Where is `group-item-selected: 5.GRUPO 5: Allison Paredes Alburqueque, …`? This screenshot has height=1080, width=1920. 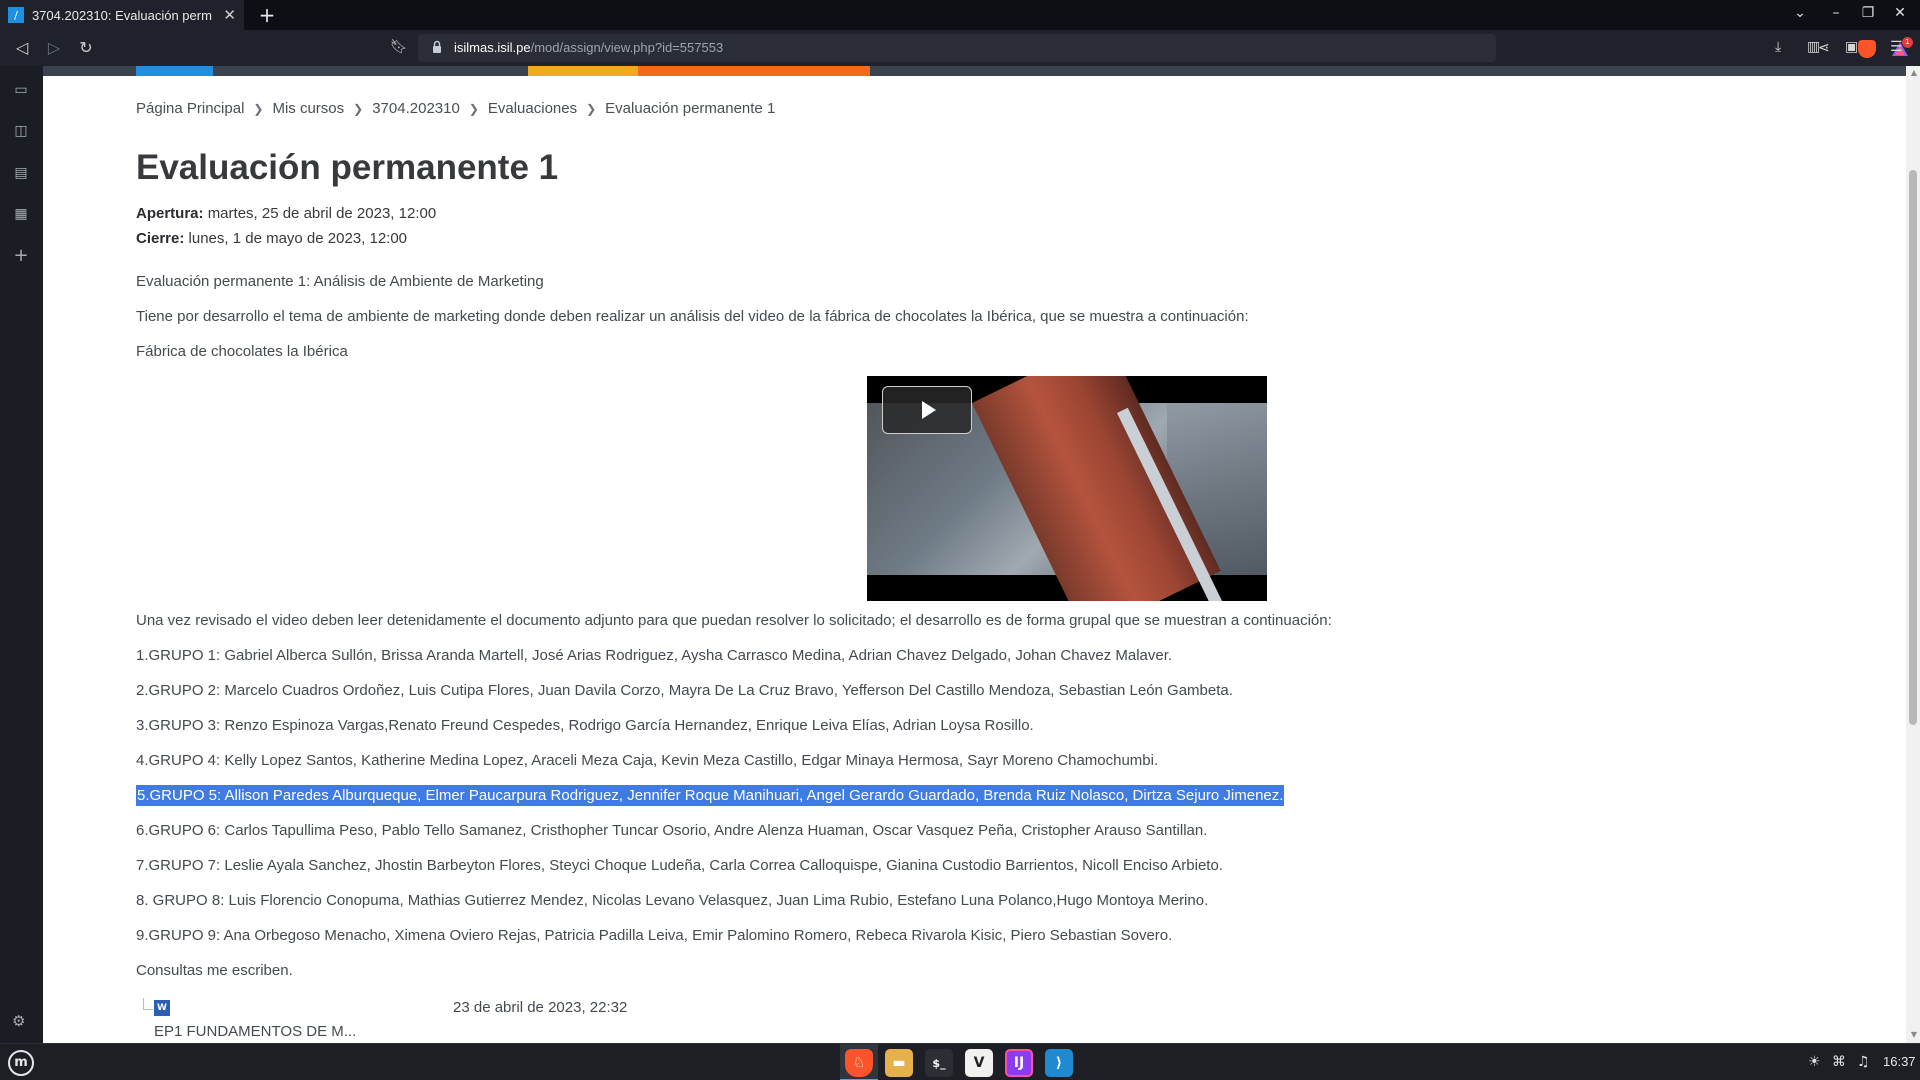
group-item-selected: 5.GRUPO 5: Allison Paredes Alburqueque, … is located at coordinates (710, 795).